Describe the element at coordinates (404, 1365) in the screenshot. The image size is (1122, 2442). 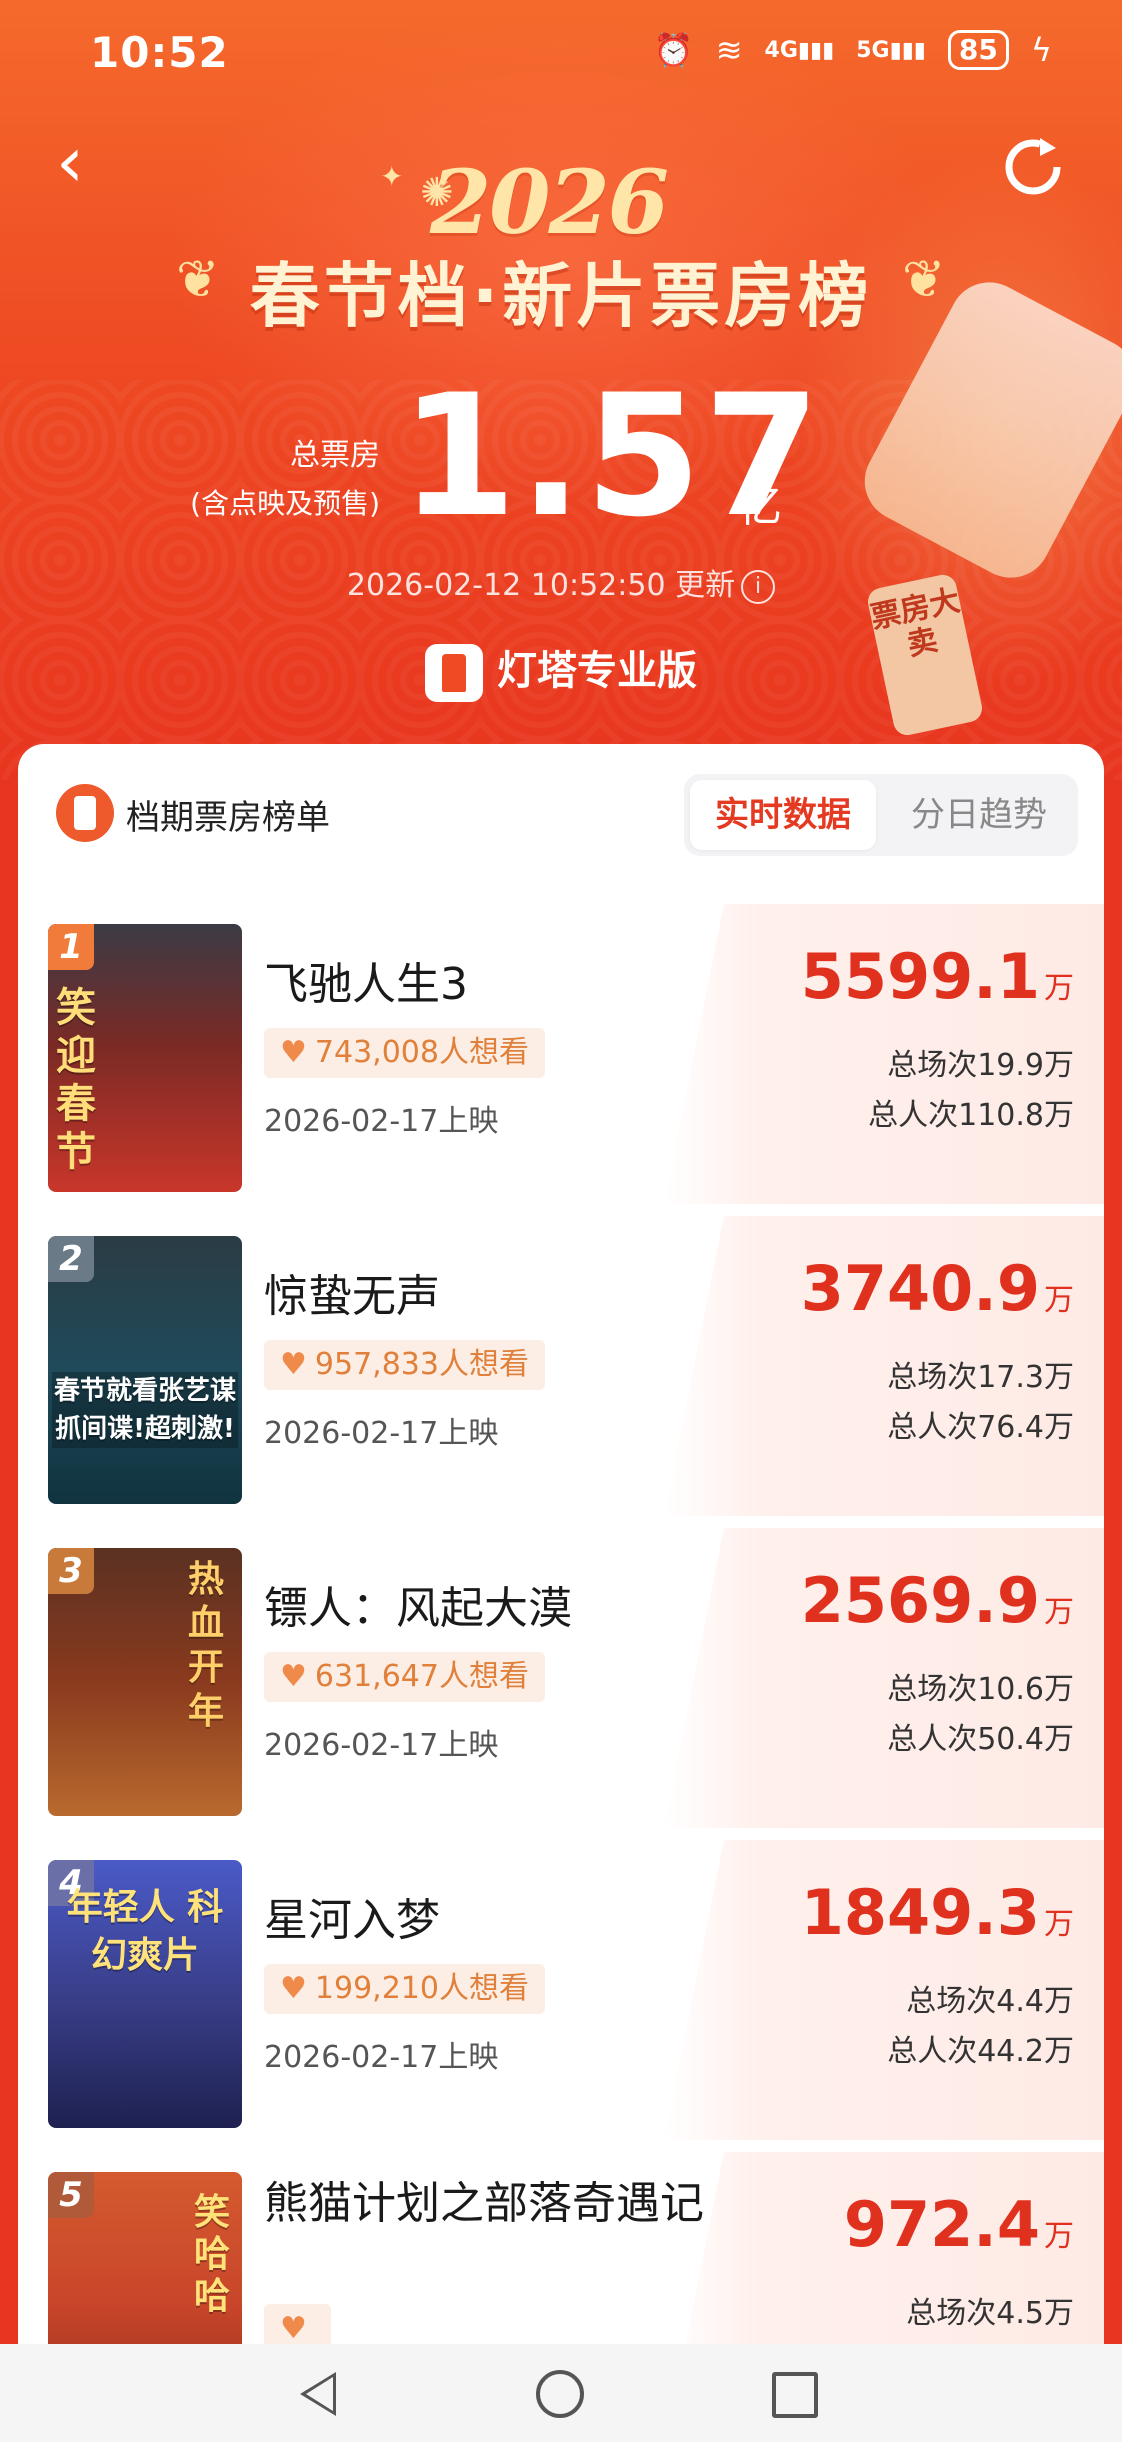
I see `want-to-see-badge: ♥ 957,833人想看` at that location.